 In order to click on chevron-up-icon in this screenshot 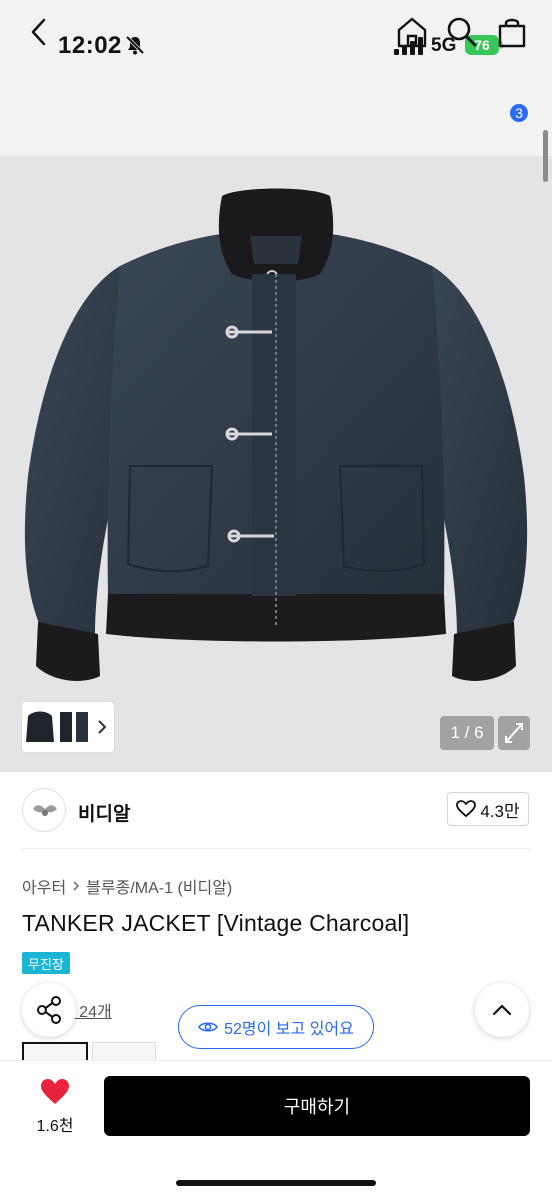, I will do `click(502, 1010)`.